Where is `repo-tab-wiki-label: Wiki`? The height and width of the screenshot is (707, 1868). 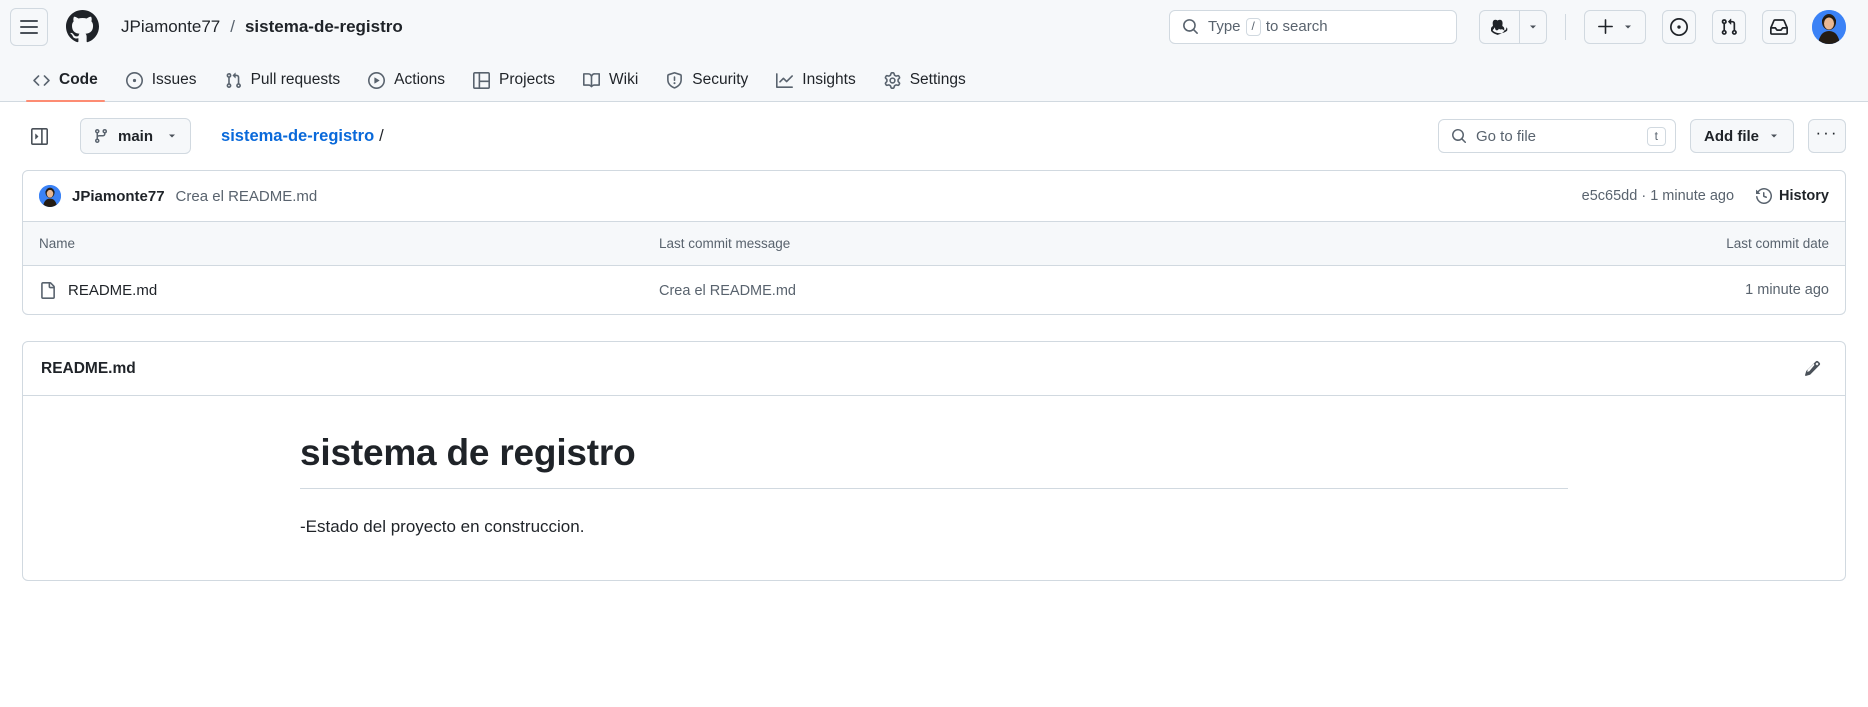
repo-tab-wiki-label: Wiki is located at coordinates (624, 79).